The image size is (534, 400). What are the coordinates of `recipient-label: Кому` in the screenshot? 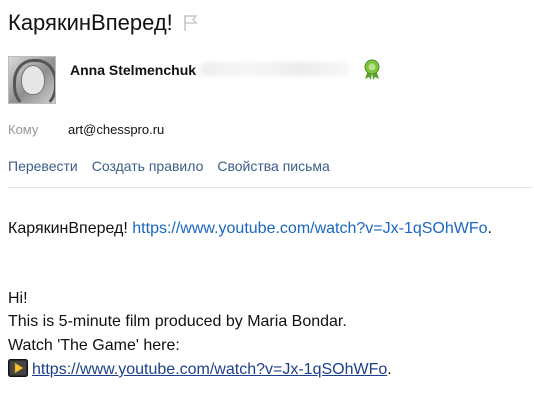 It's located at (23, 129).